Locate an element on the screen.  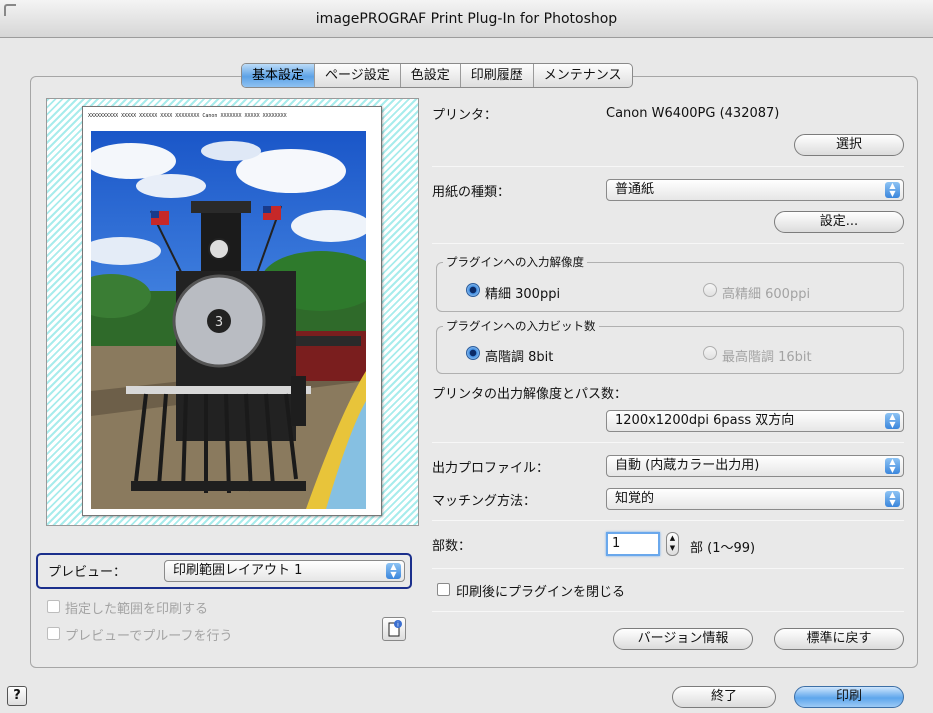
preview-label: プレビュー： is located at coordinates (87, 572).